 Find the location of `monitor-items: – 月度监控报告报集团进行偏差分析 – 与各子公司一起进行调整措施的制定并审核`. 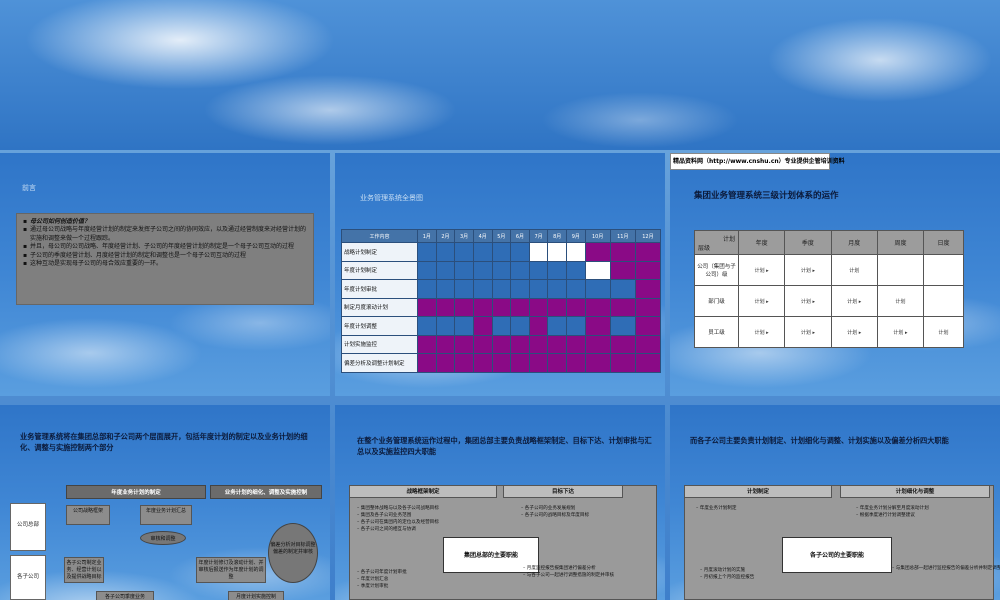

monitor-items: – 月度监控报告报集团进行偏差分析 – 与各子公司一起进行调整措施的制定并审核 is located at coordinates (568, 572).